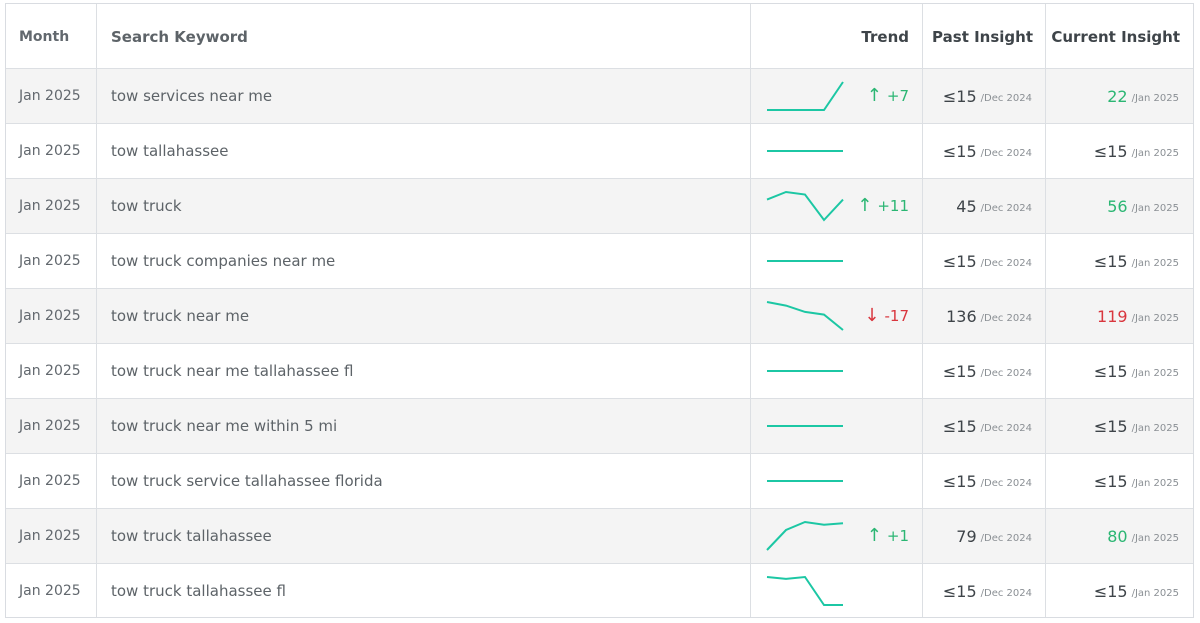 This screenshot has height=623, width=1200. I want to click on keyword-cell: tow truck tallahassee, so click(191, 536).